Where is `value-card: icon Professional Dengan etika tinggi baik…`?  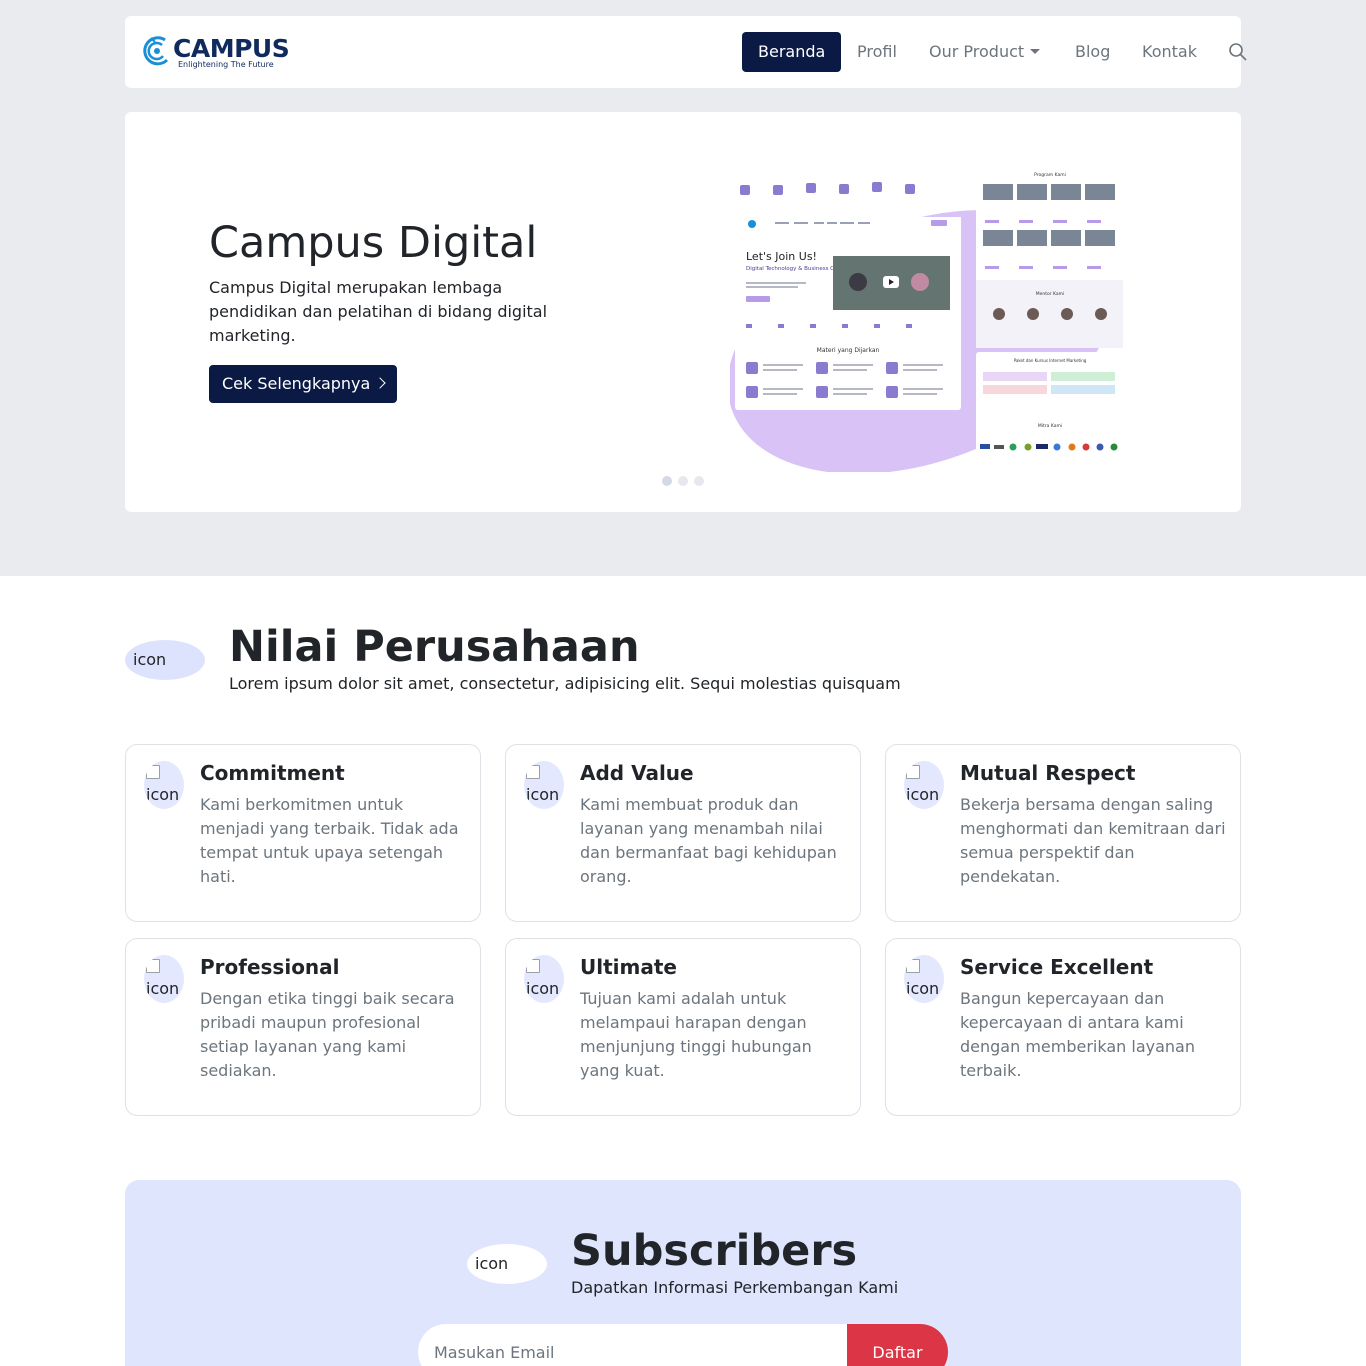
value-card: icon Professional Dengan etika tinggi baik… is located at coordinates (303, 1027).